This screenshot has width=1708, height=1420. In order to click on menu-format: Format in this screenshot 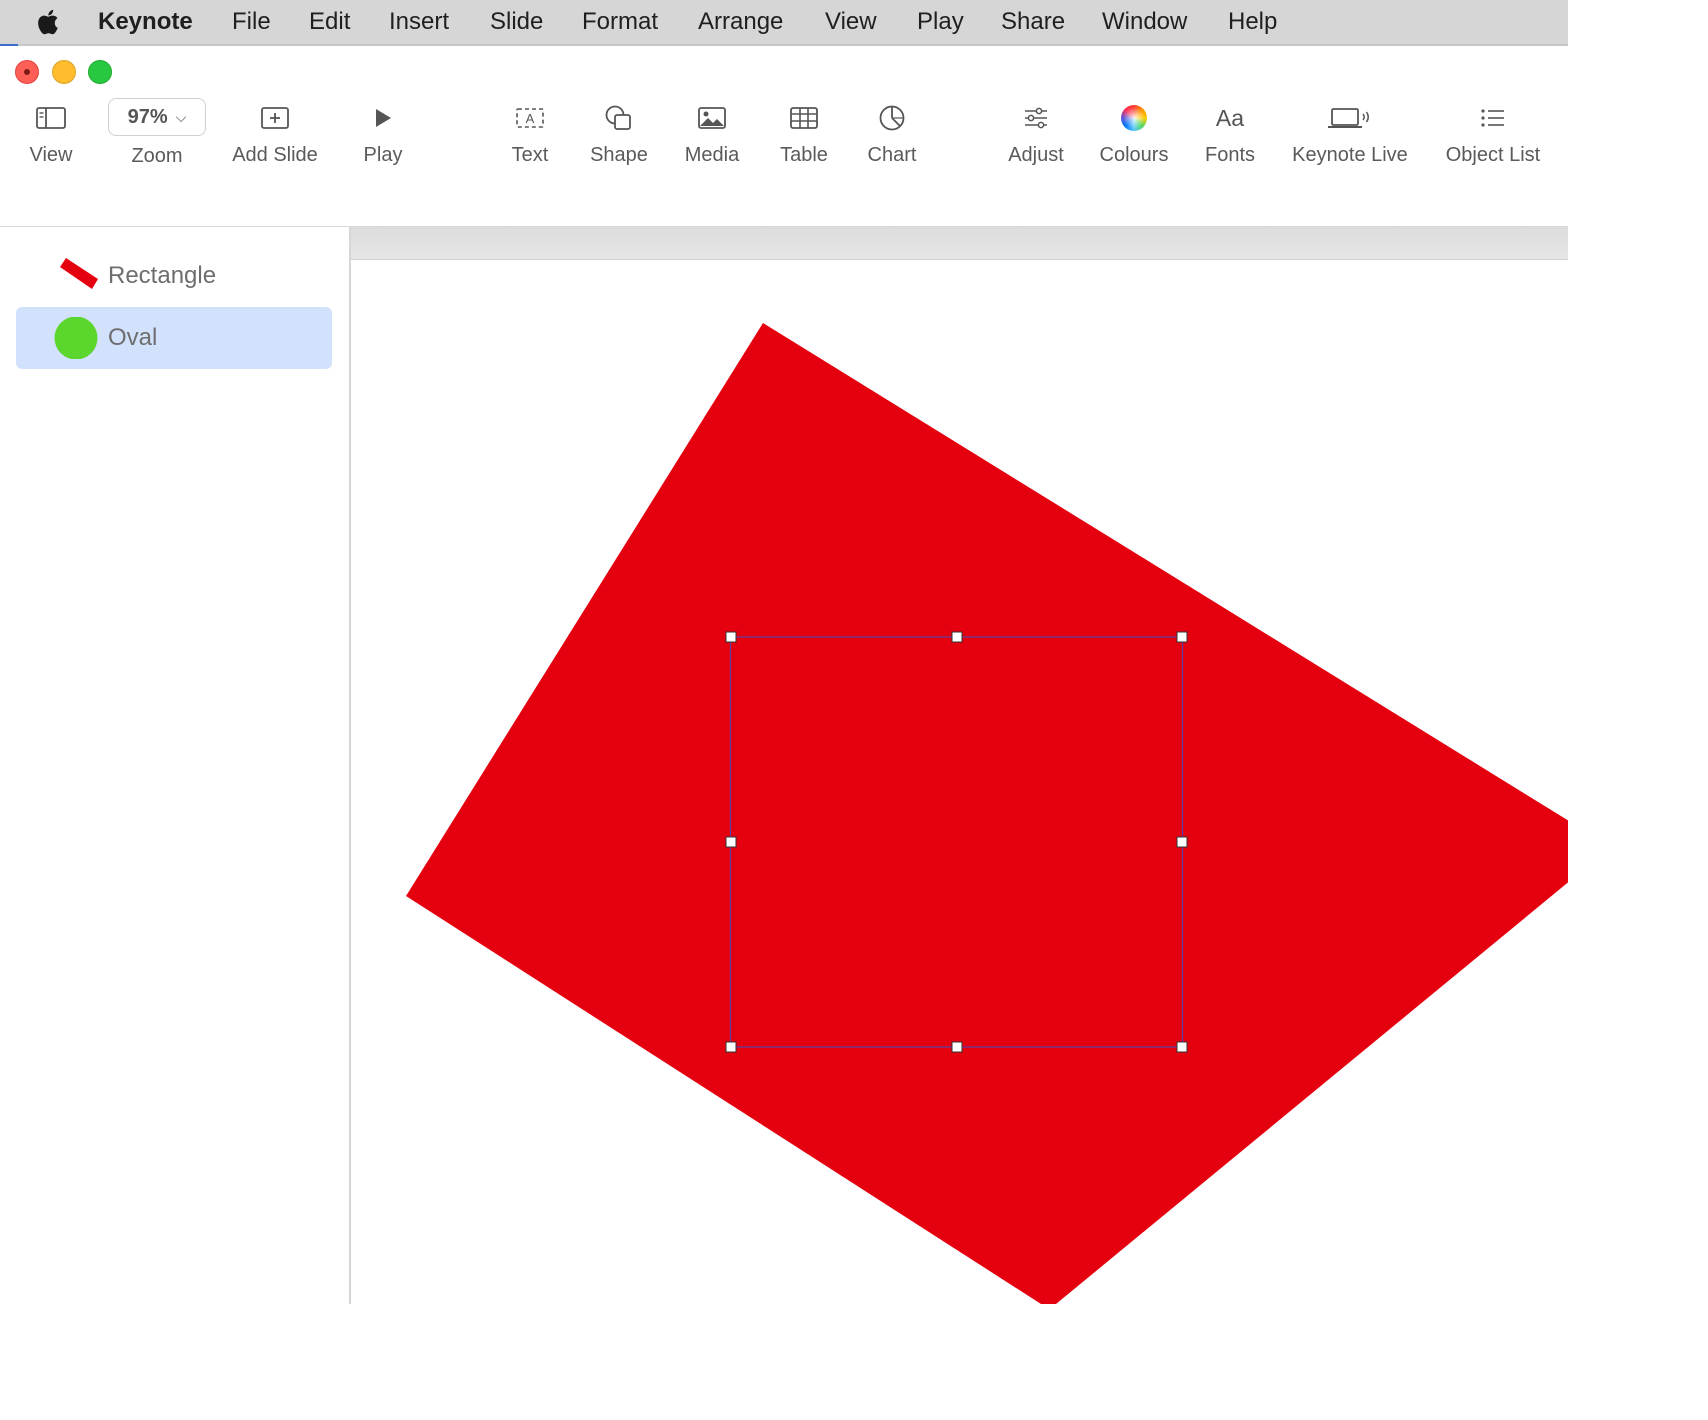, I will do `click(620, 22)`.